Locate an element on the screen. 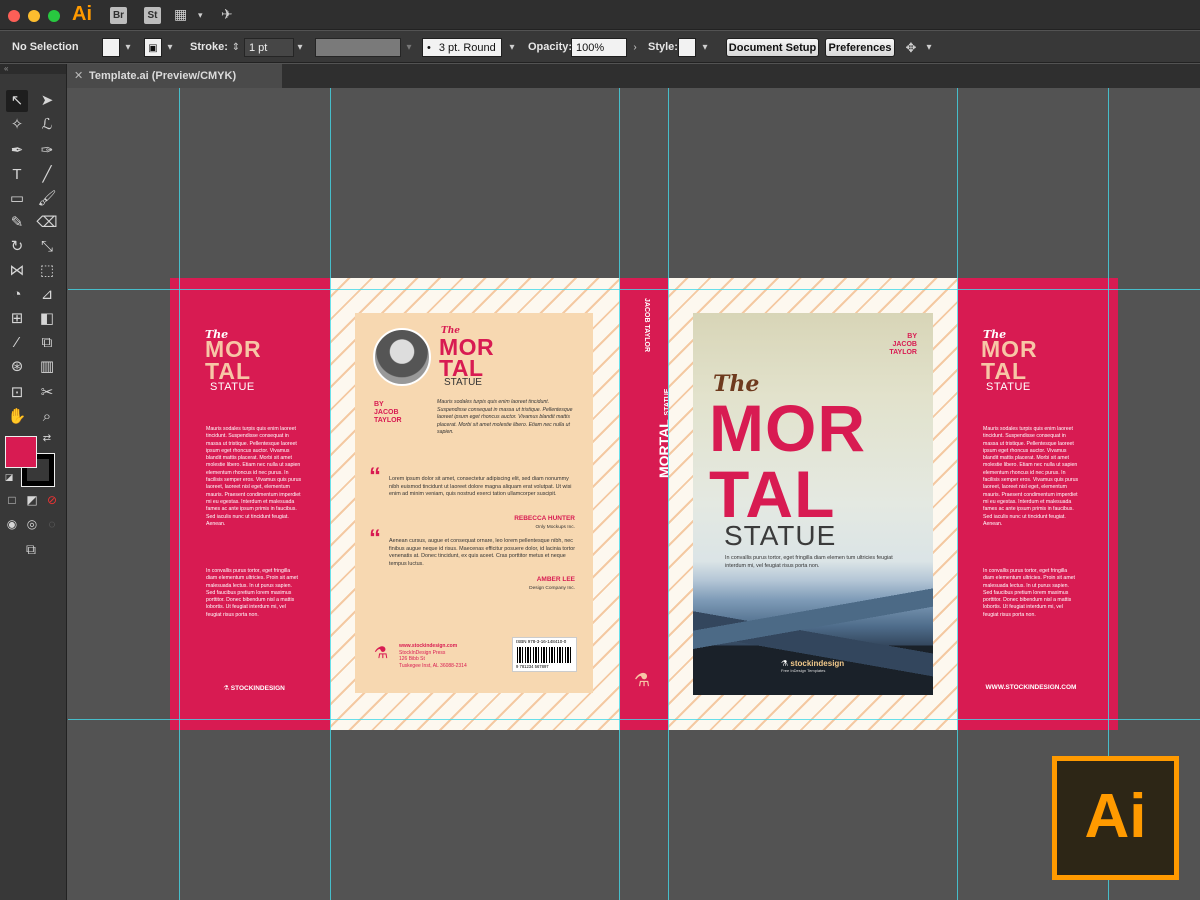 This screenshot has height=900, width=1200. selection-tool-icon: ↖ is located at coordinates (17, 101).